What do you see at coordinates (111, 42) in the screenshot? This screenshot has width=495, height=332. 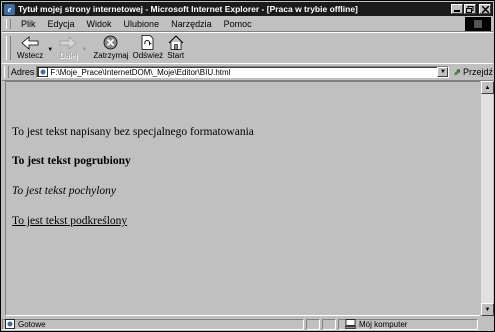 I see `stop-icon` at bounding box center [111, 42].